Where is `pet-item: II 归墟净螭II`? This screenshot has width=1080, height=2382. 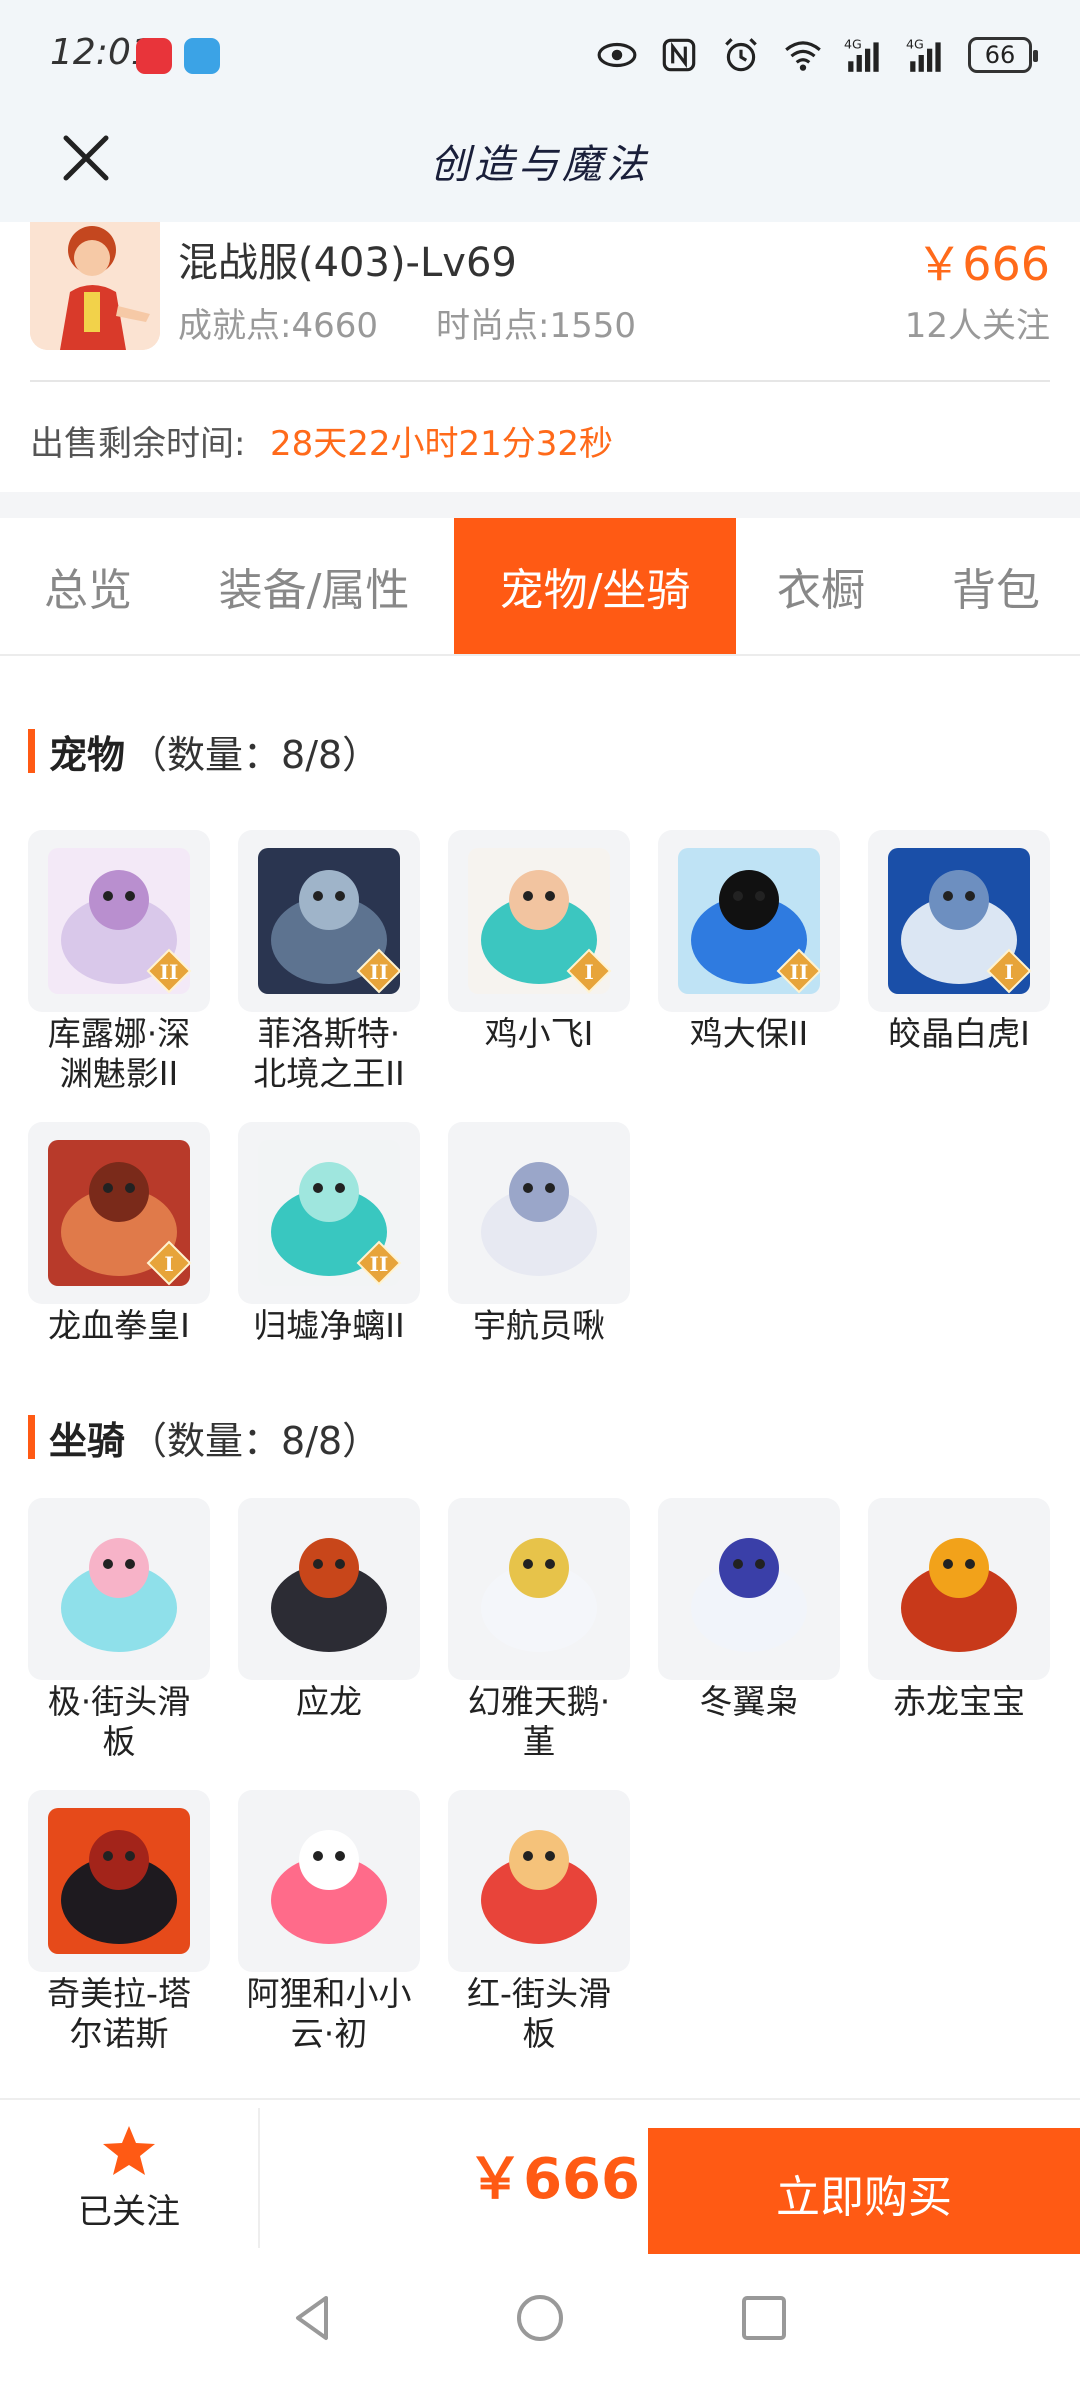
pet-item: II 归墟净螭II is located at coordinates (329, 1234).